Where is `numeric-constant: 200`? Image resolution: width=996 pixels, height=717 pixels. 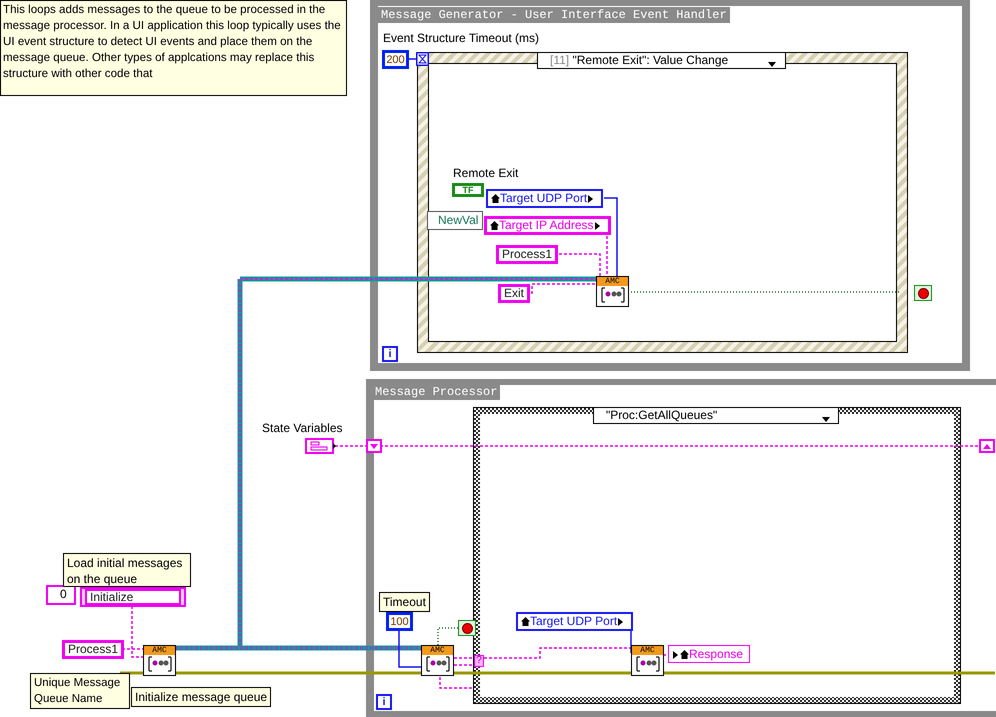
numeric-constant: 200 is located at coordinates (395, 59).